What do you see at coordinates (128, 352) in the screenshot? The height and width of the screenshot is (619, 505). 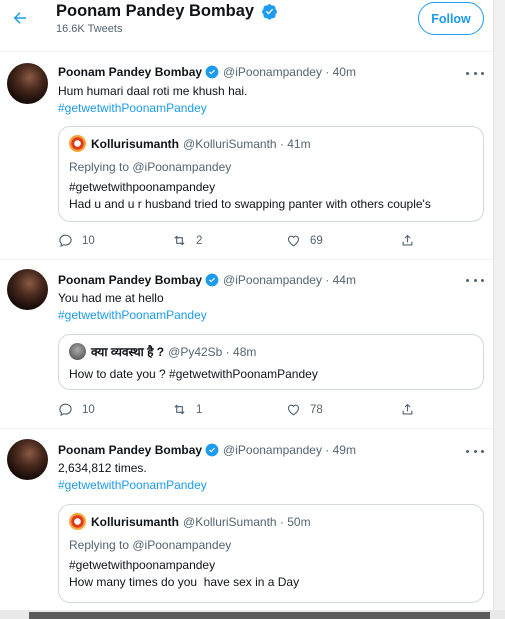 I see `quote-author-name: क्या व्यवस्था है ?` at bounding box center [128, 352].